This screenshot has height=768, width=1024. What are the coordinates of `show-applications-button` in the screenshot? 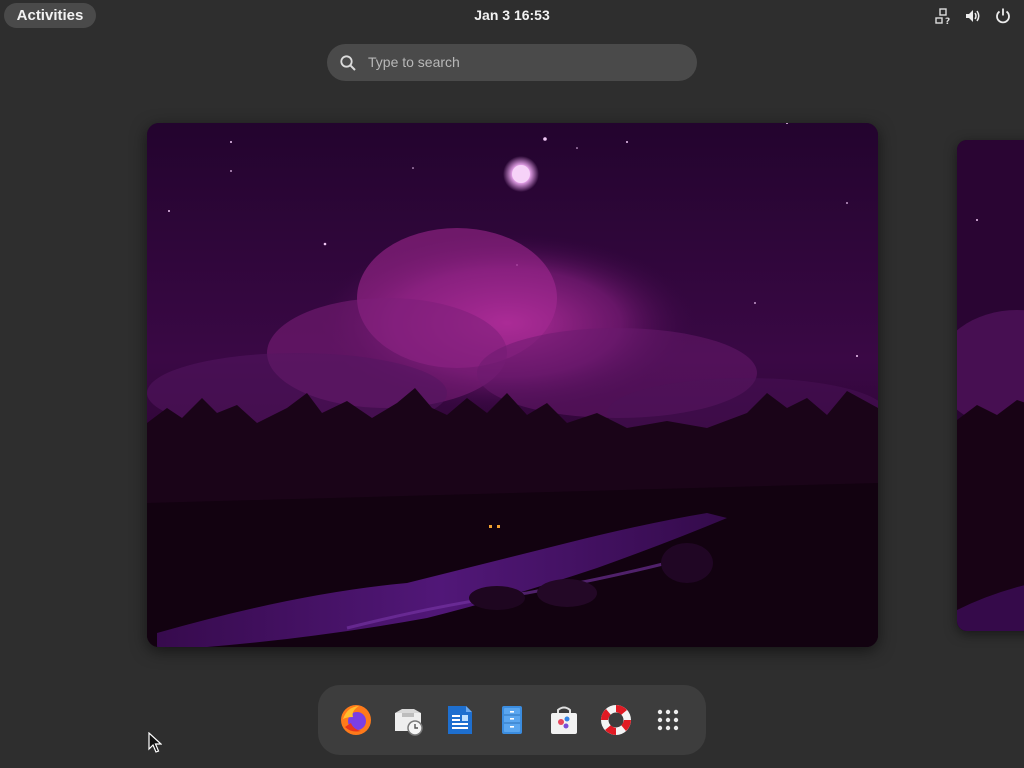 It's located at (668, 720).